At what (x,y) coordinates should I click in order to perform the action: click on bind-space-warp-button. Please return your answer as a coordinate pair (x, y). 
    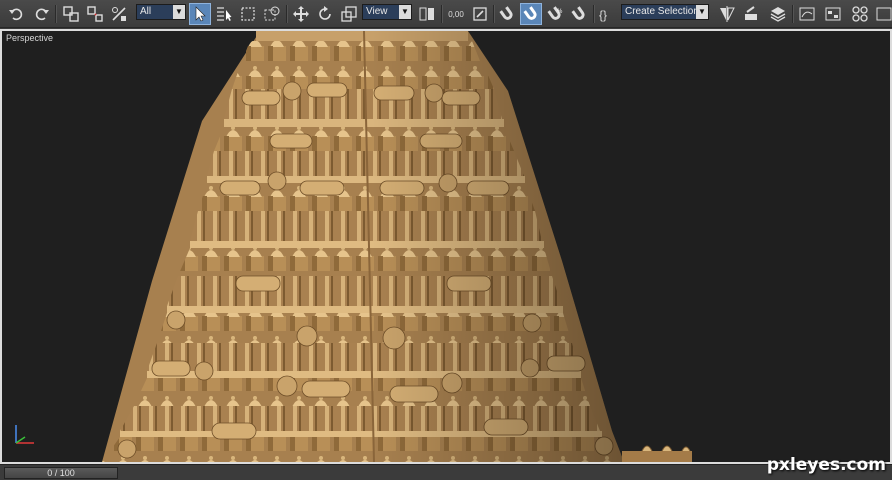
    Looking at the image, I should click on (119, 14).